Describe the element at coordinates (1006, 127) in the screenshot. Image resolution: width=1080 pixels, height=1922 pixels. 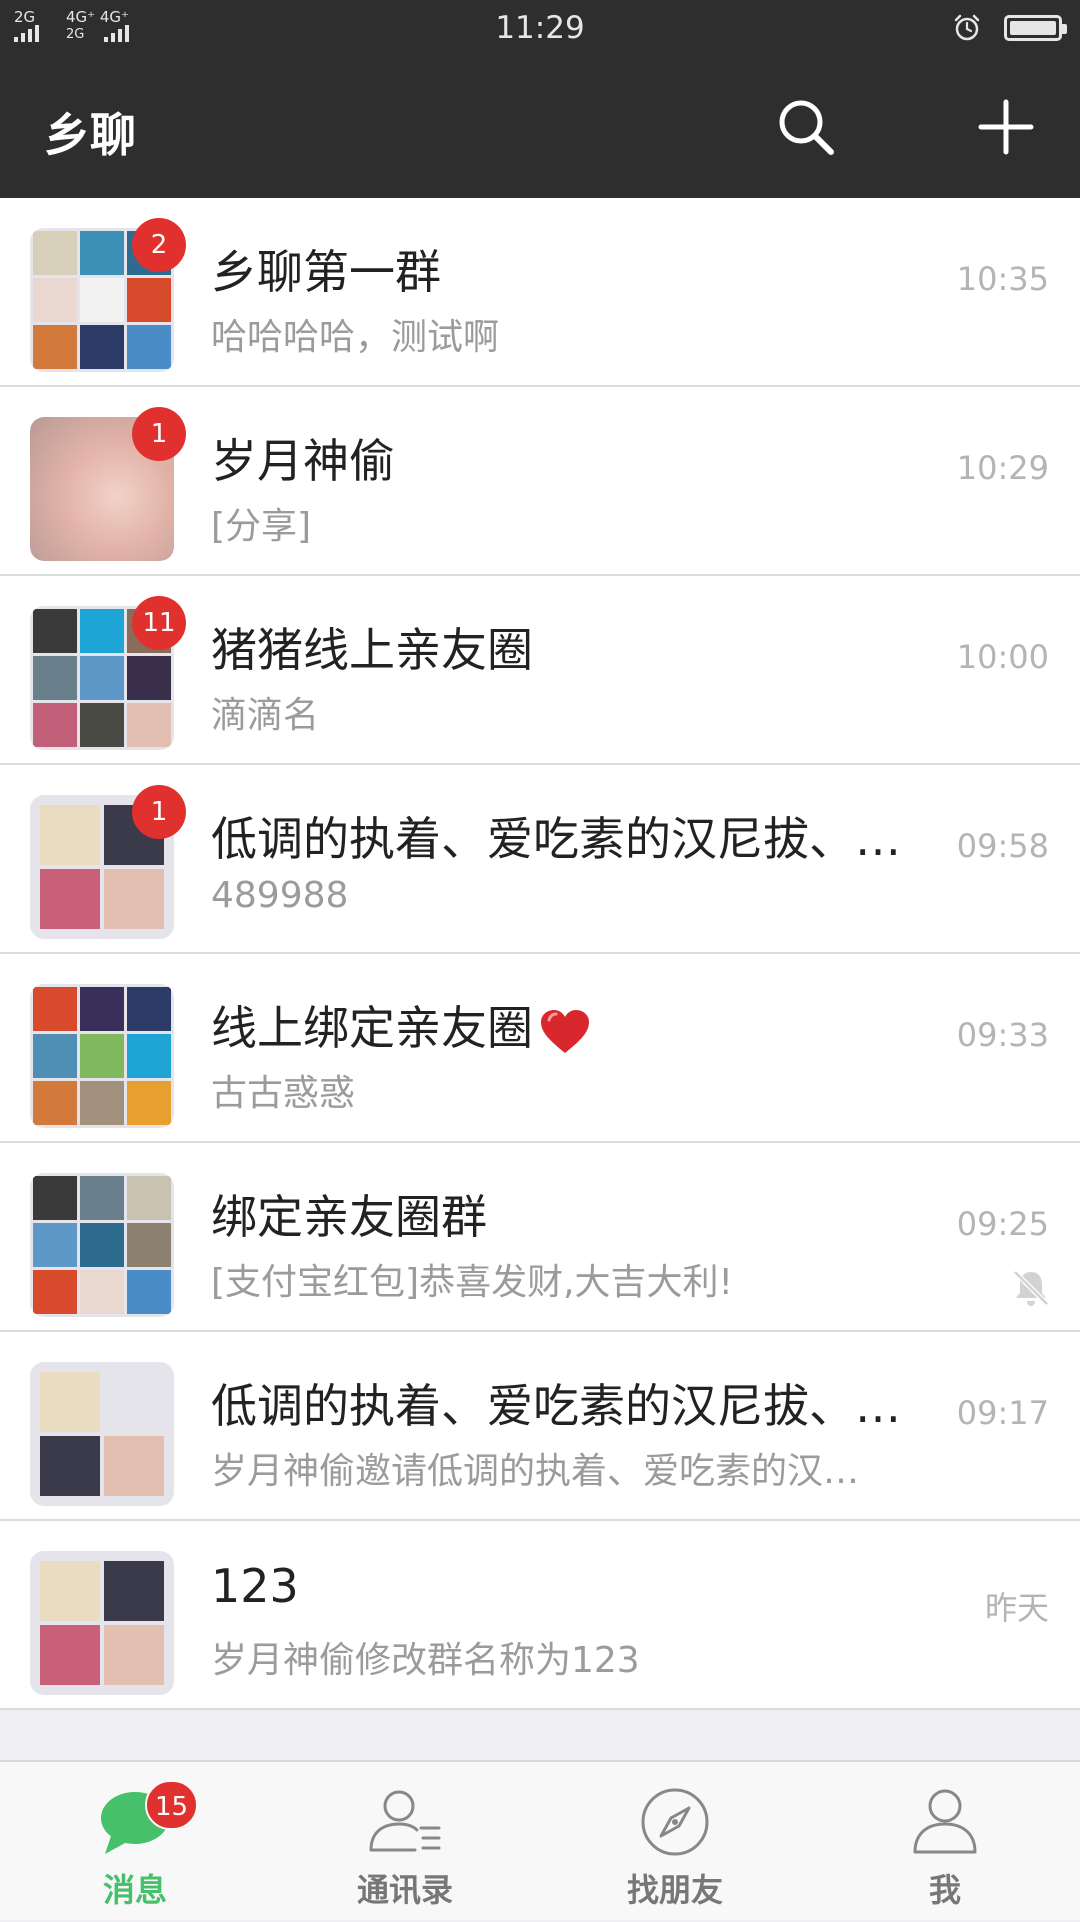
I see `plus-icon` at that location.